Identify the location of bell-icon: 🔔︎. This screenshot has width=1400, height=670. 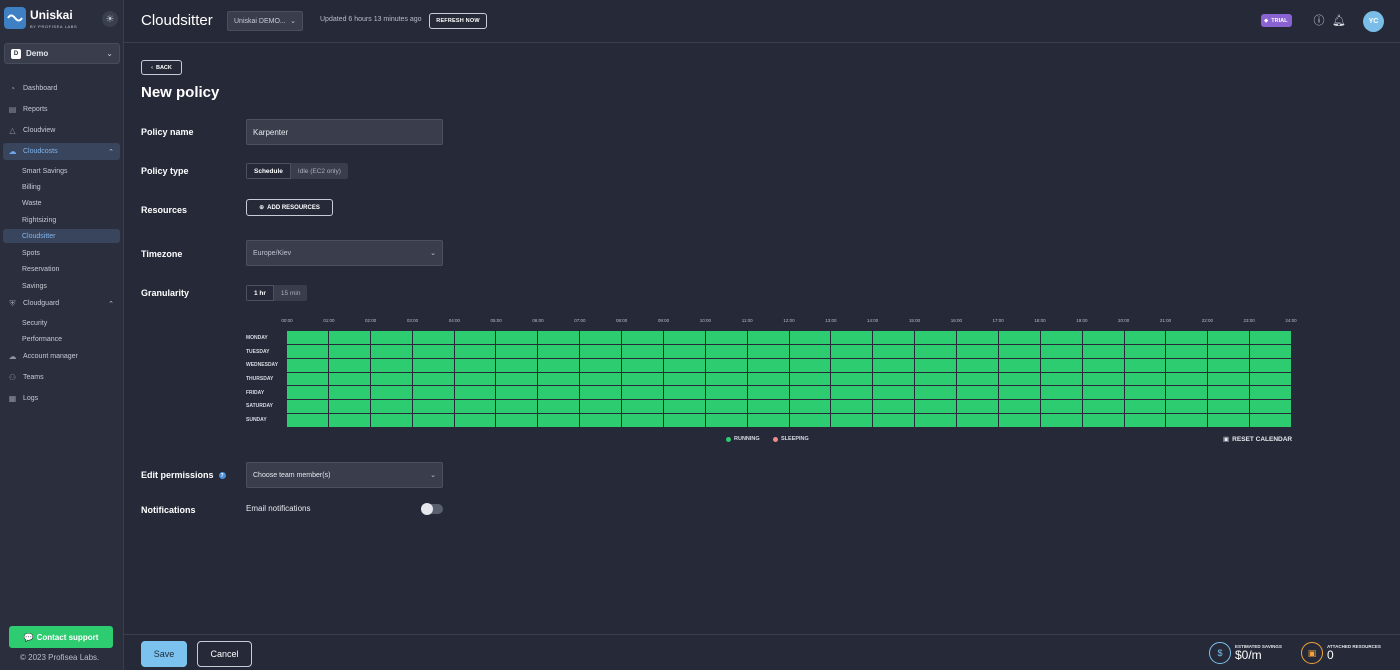
(1339, 20).